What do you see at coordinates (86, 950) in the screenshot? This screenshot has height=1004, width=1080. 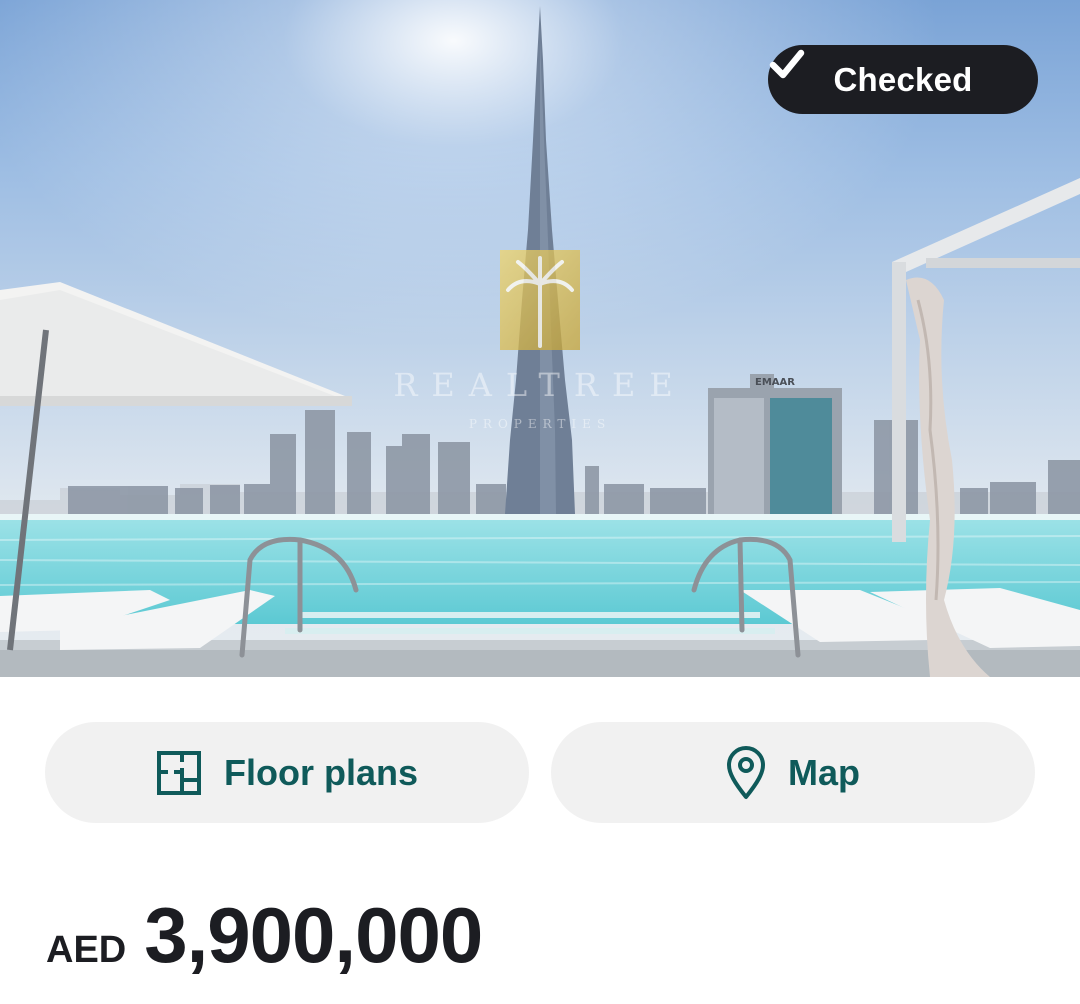 I see `price-currency: AED` at bounding box center [86, 950].